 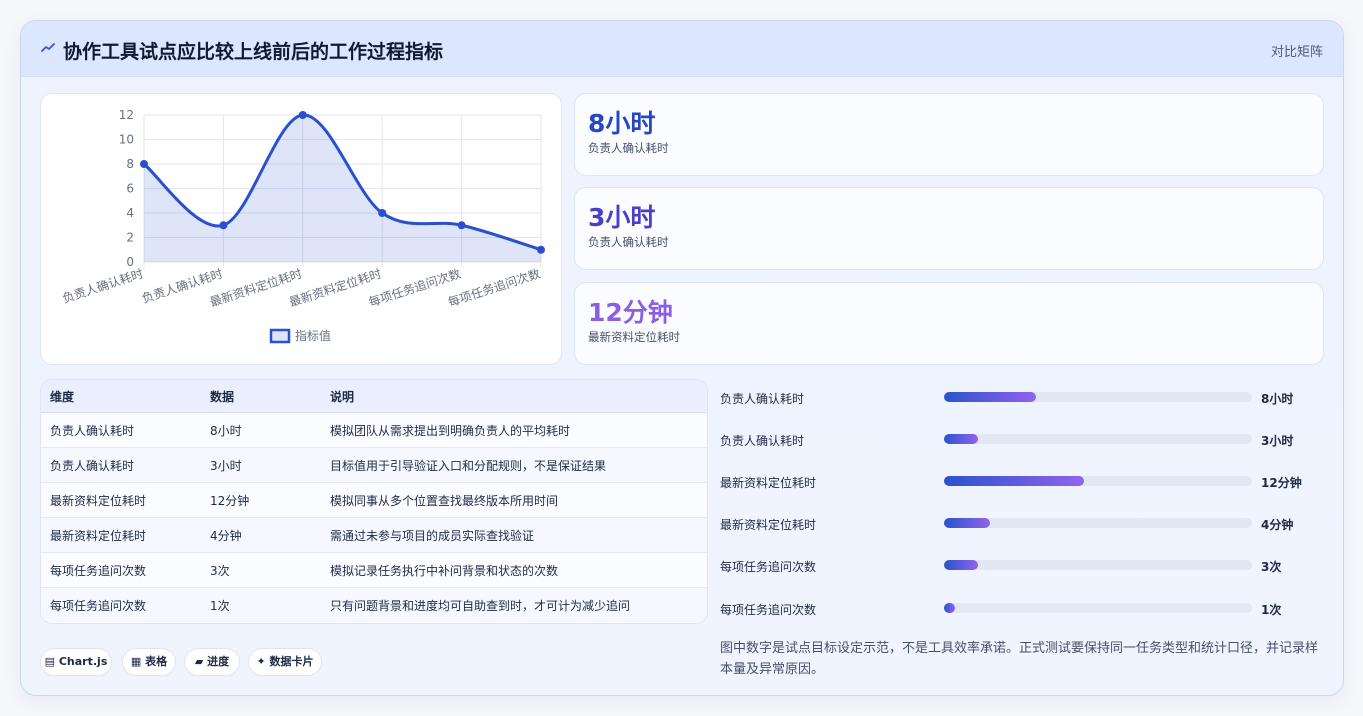 I want to click on stat-value: 8小时, so click(x=622, y=123).